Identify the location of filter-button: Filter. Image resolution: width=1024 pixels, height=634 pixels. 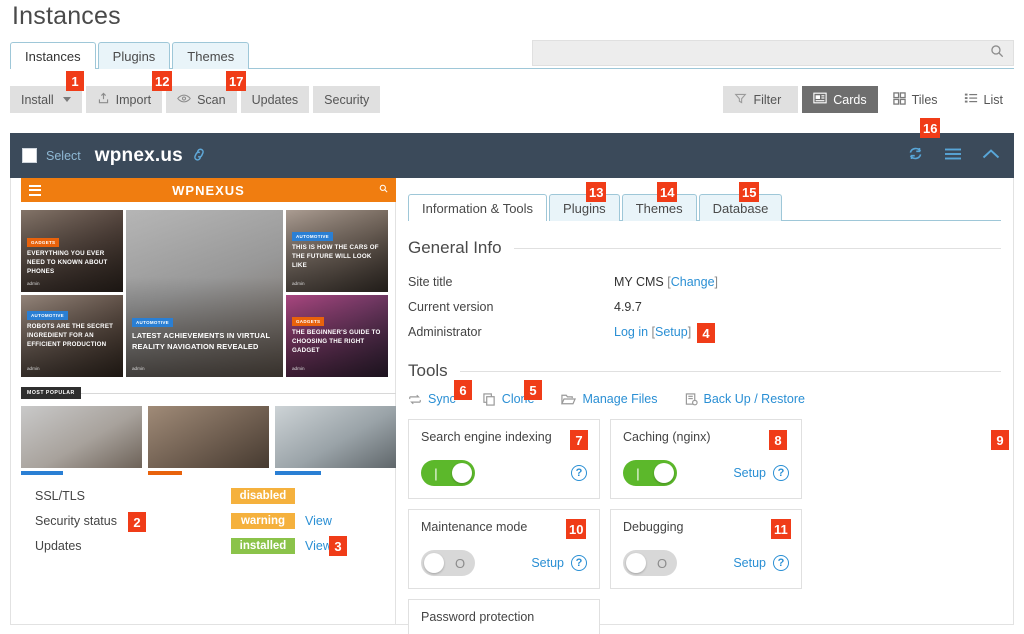
(761, 99).